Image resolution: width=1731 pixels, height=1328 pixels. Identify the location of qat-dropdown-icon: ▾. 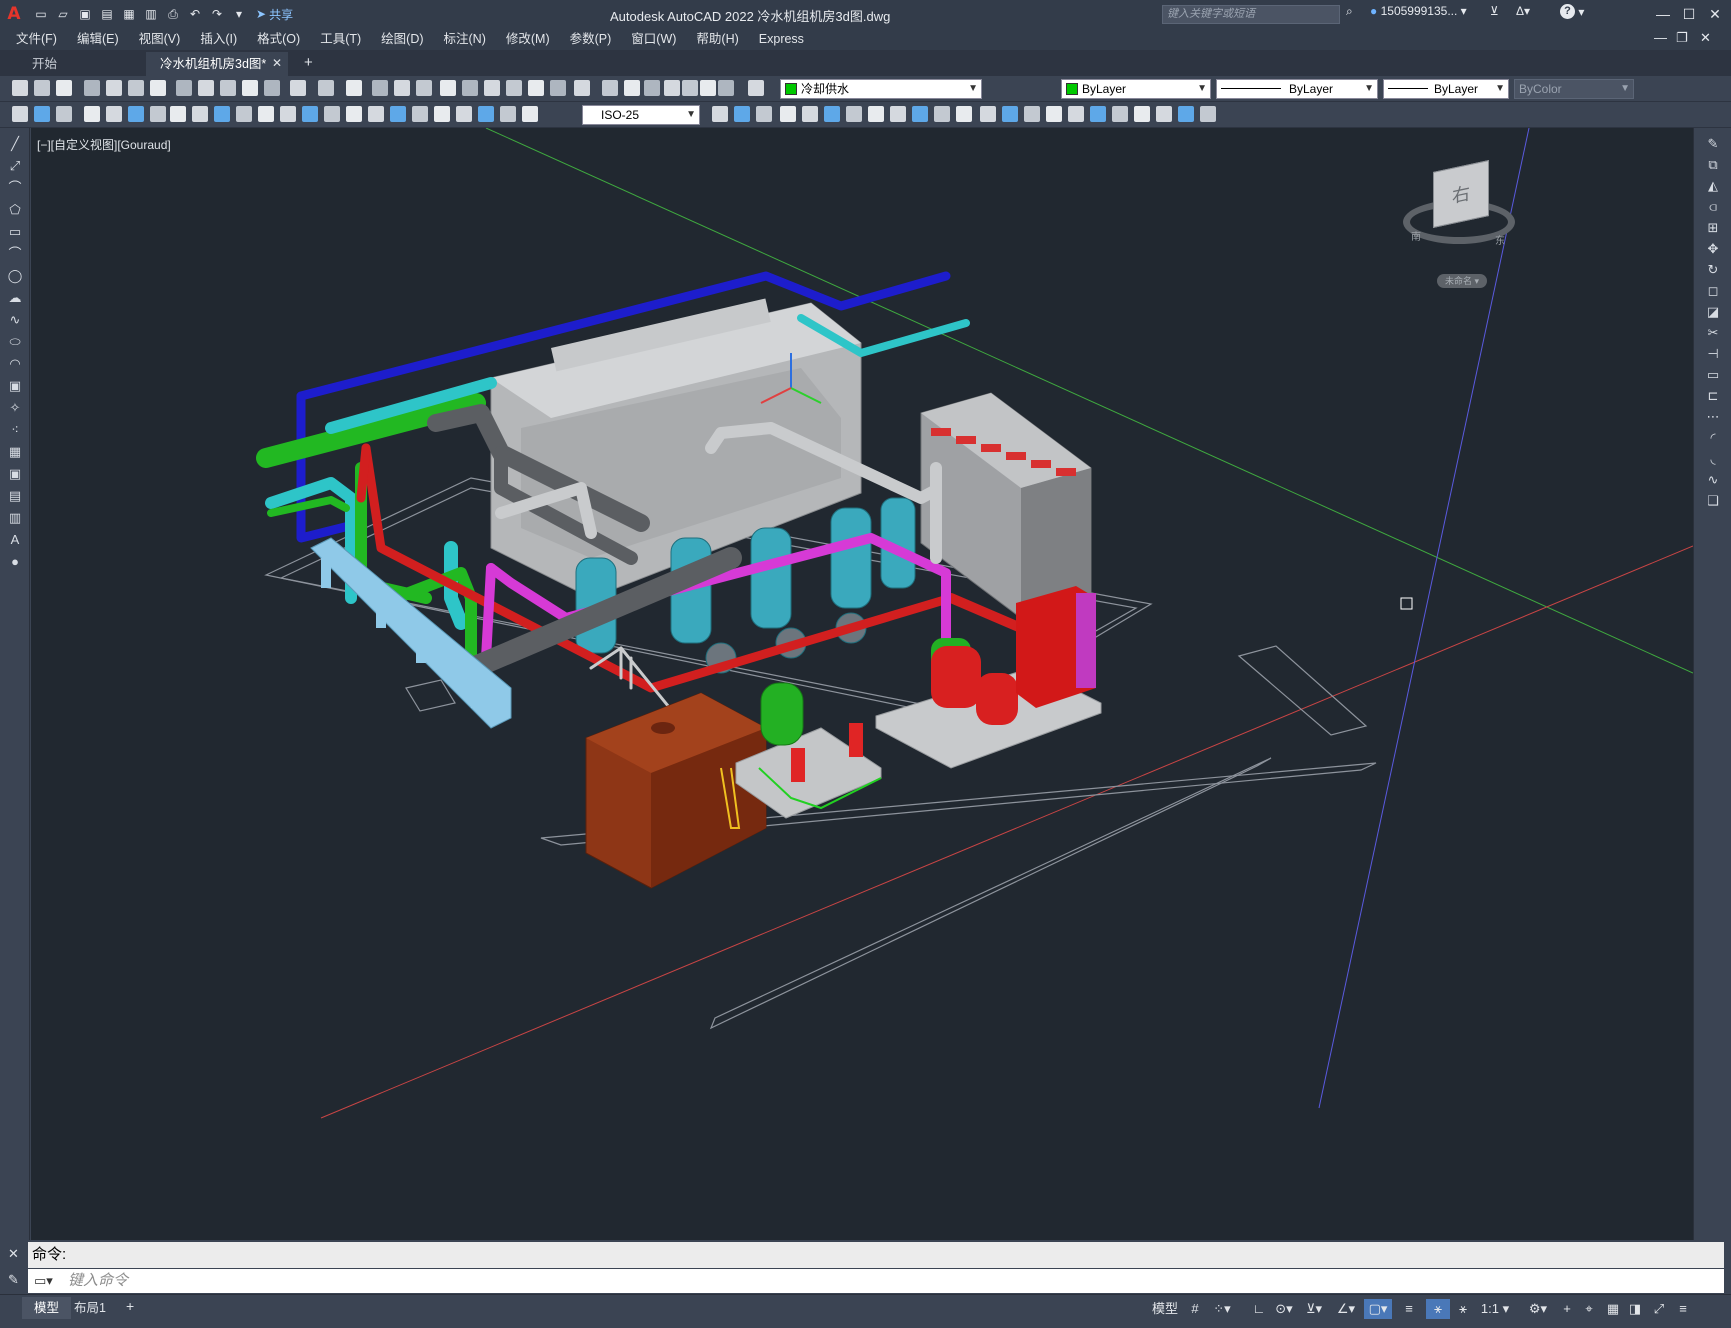
(239, 14).